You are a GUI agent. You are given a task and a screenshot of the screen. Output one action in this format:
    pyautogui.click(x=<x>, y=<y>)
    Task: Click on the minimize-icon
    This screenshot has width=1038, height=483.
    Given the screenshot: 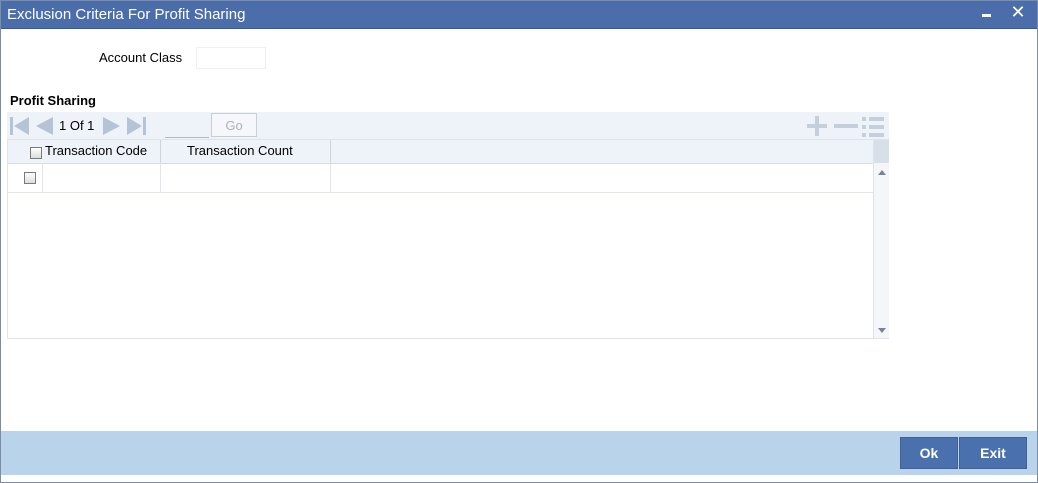 What is the action you would take?
    pyautogui.click(x=987, y=14)
    